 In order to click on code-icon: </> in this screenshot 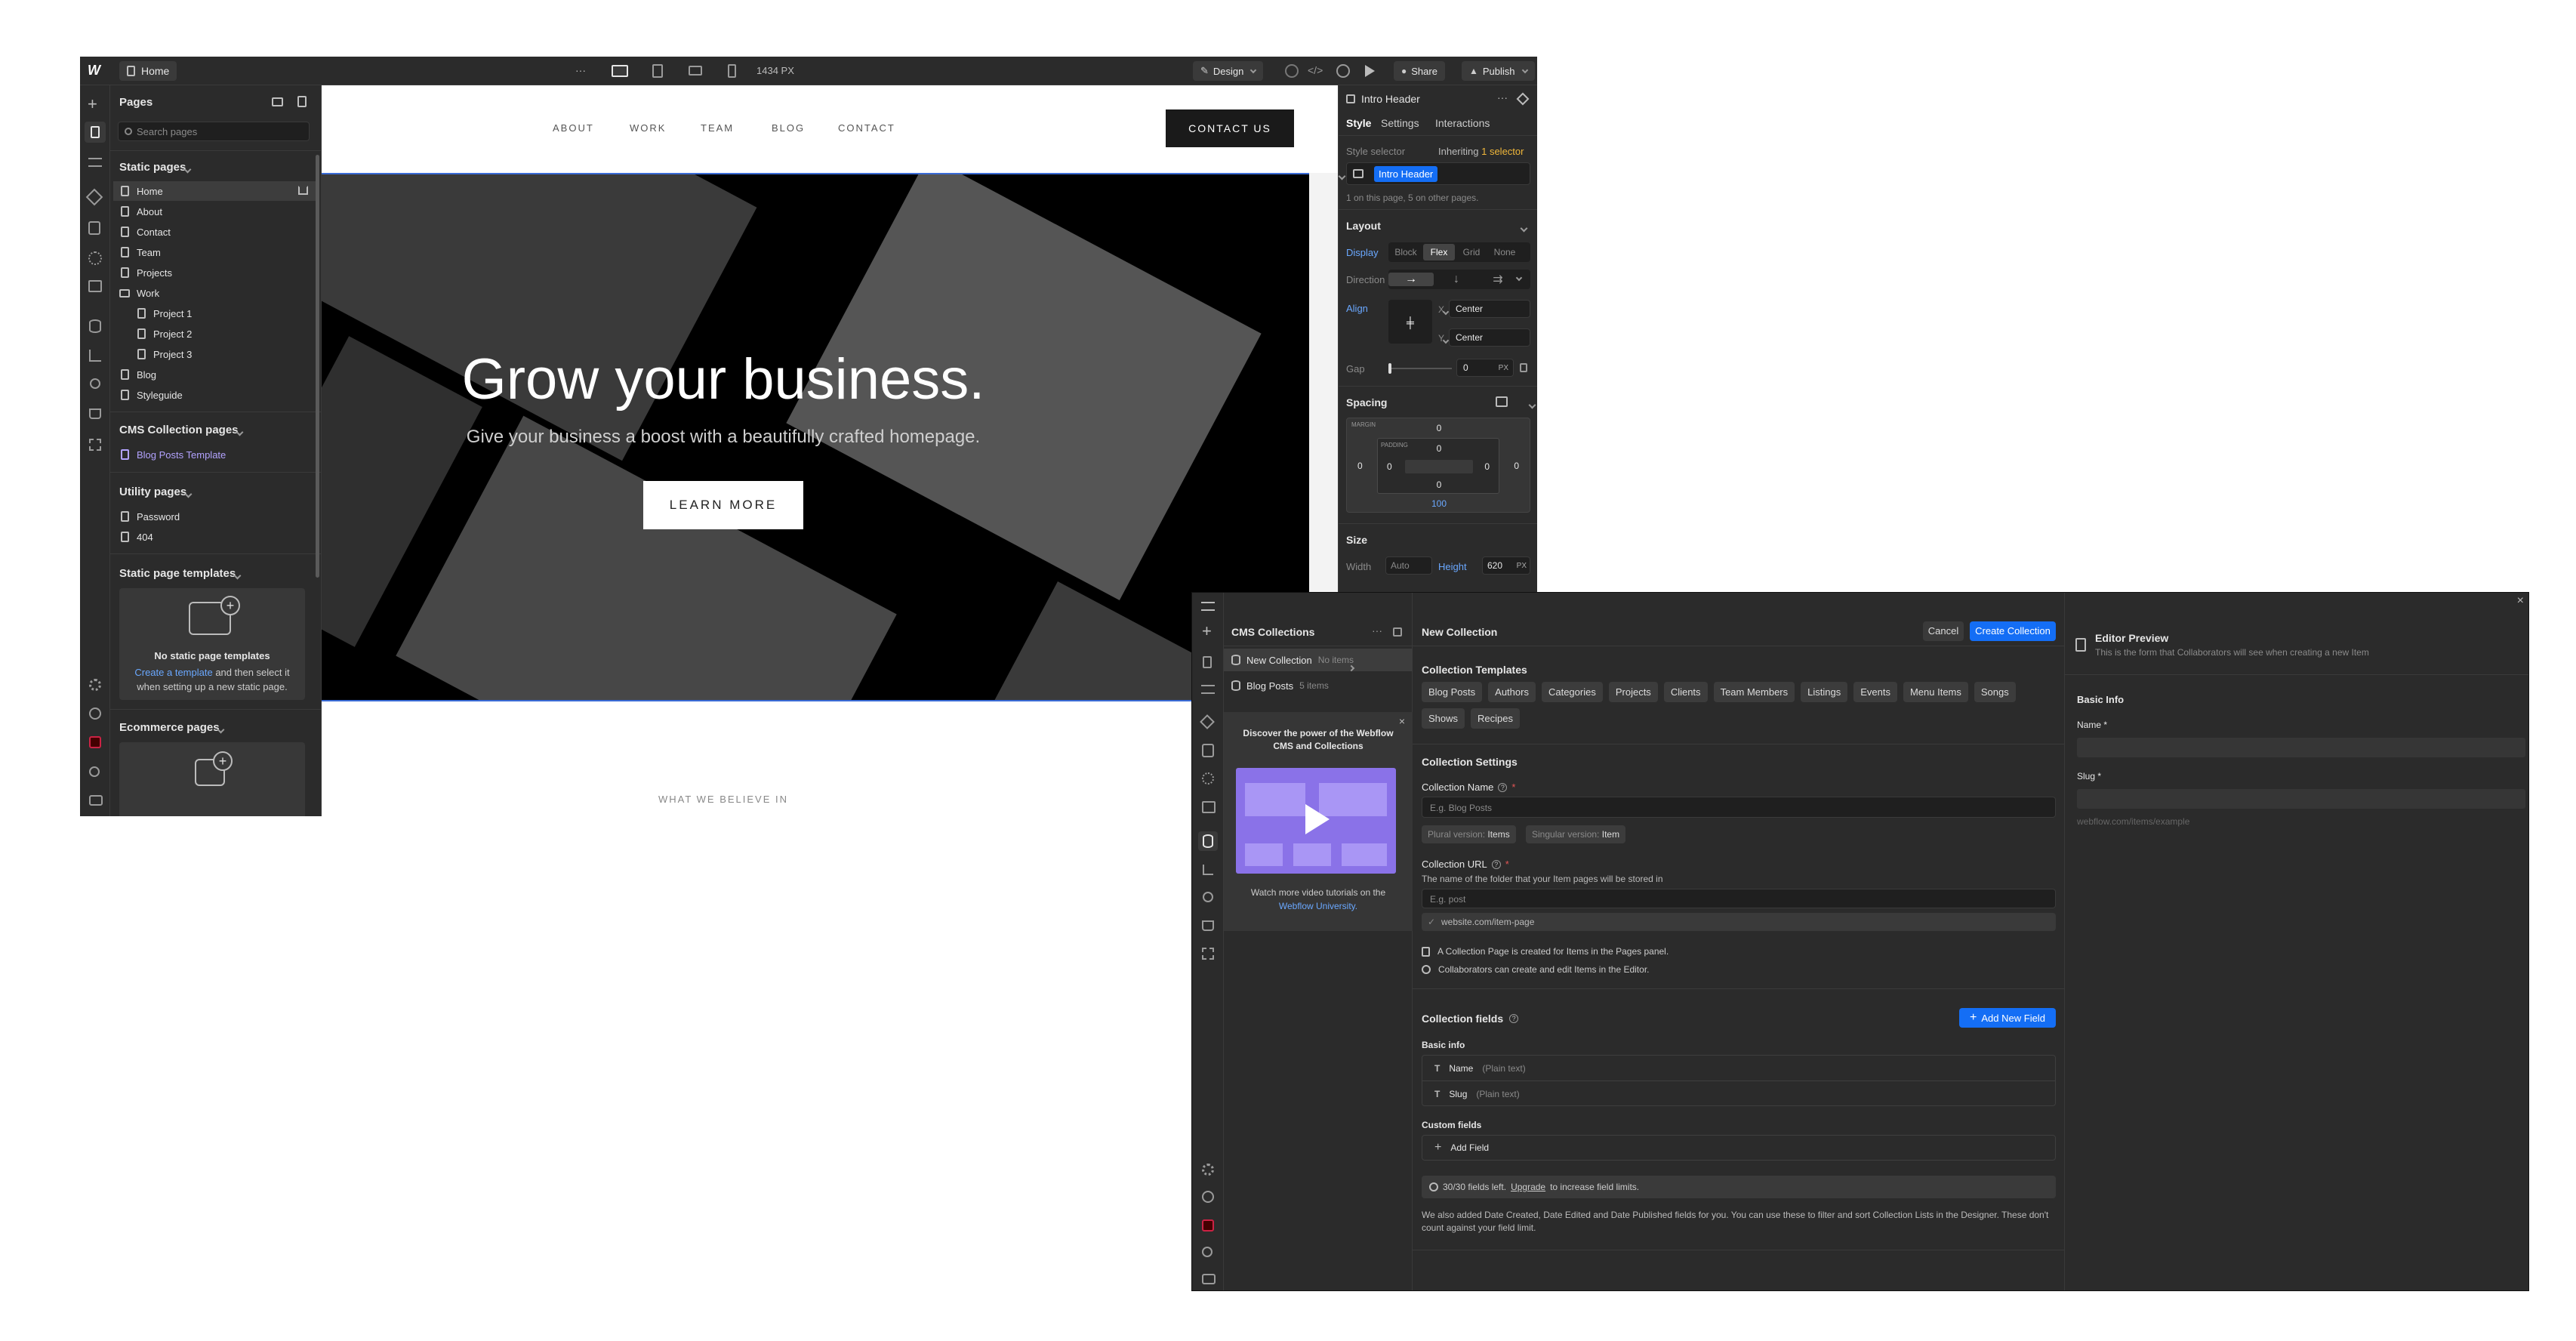, I will do `click(1315, 70)`.